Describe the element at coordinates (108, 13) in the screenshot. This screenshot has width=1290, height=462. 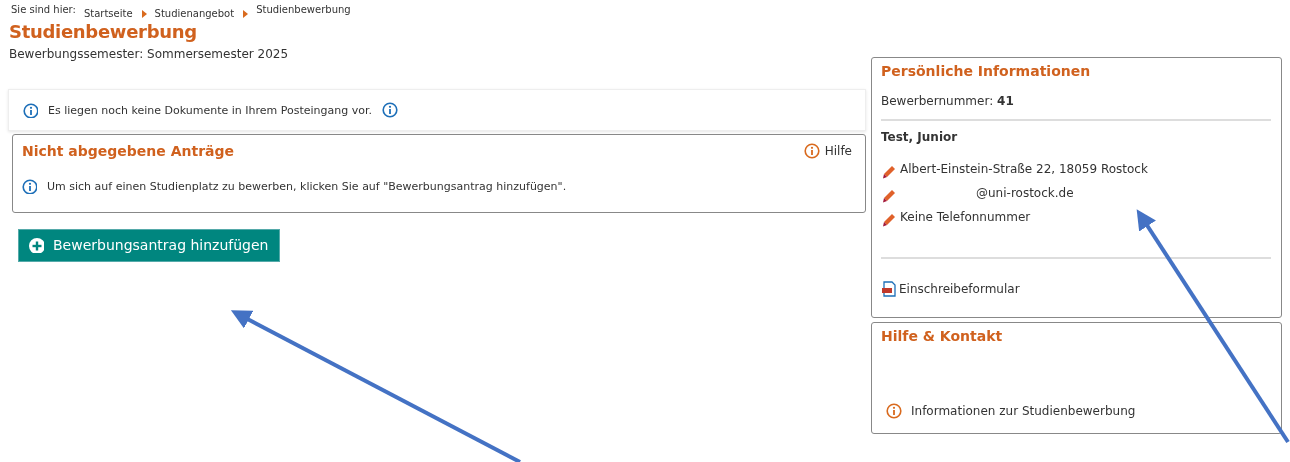
I see `breadcrumb-link: Startseite` at that location.